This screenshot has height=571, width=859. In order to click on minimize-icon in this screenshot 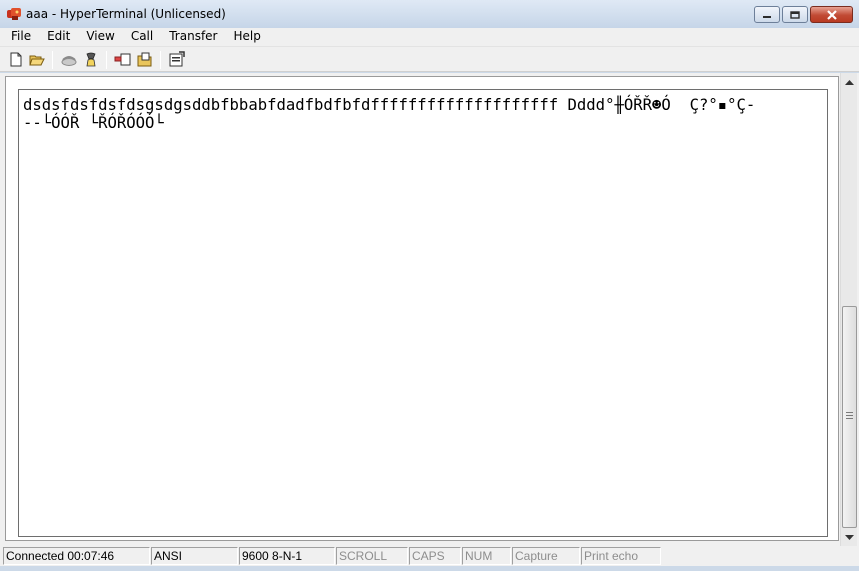, I will do `click(767, 16)`.